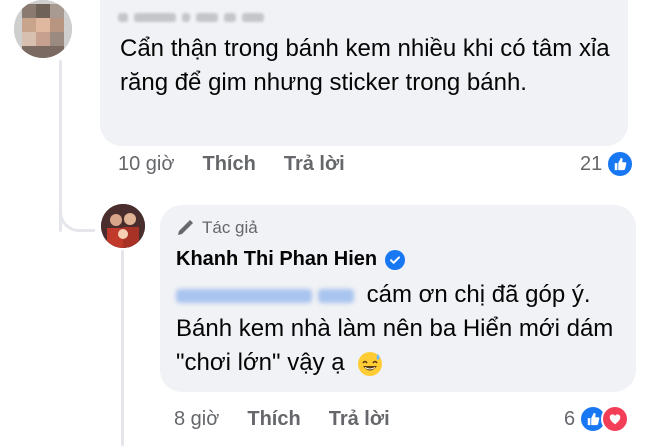 The width and height of the screenshot is (660, 446). I want to click on author-badge: Tác giả, so click(217, 228).